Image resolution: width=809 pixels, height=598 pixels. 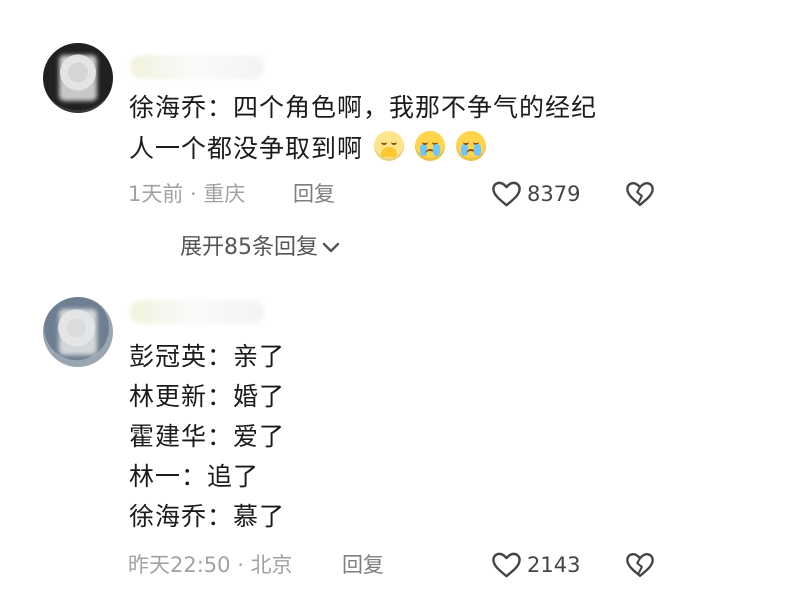 I want to click on expand-replies-button: 展开85条回复, so click(x=260, y=248).